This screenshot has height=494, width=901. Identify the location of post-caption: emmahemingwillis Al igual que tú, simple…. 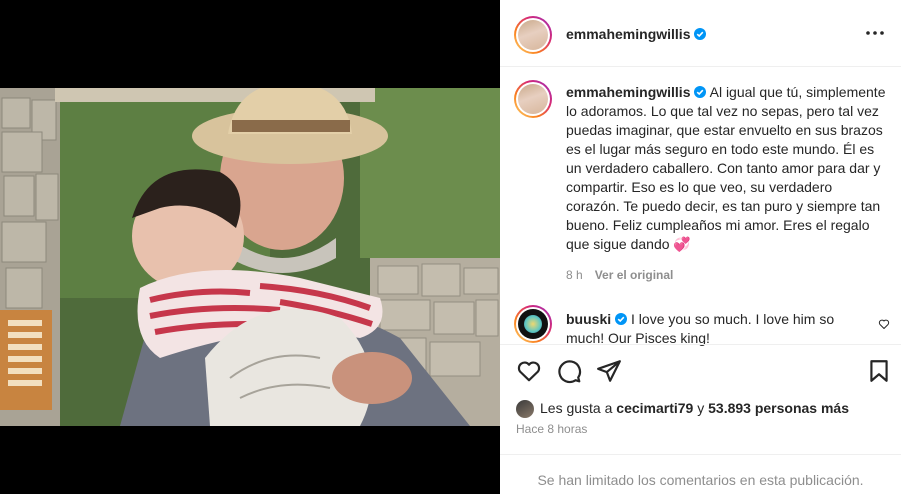
(727, 168).